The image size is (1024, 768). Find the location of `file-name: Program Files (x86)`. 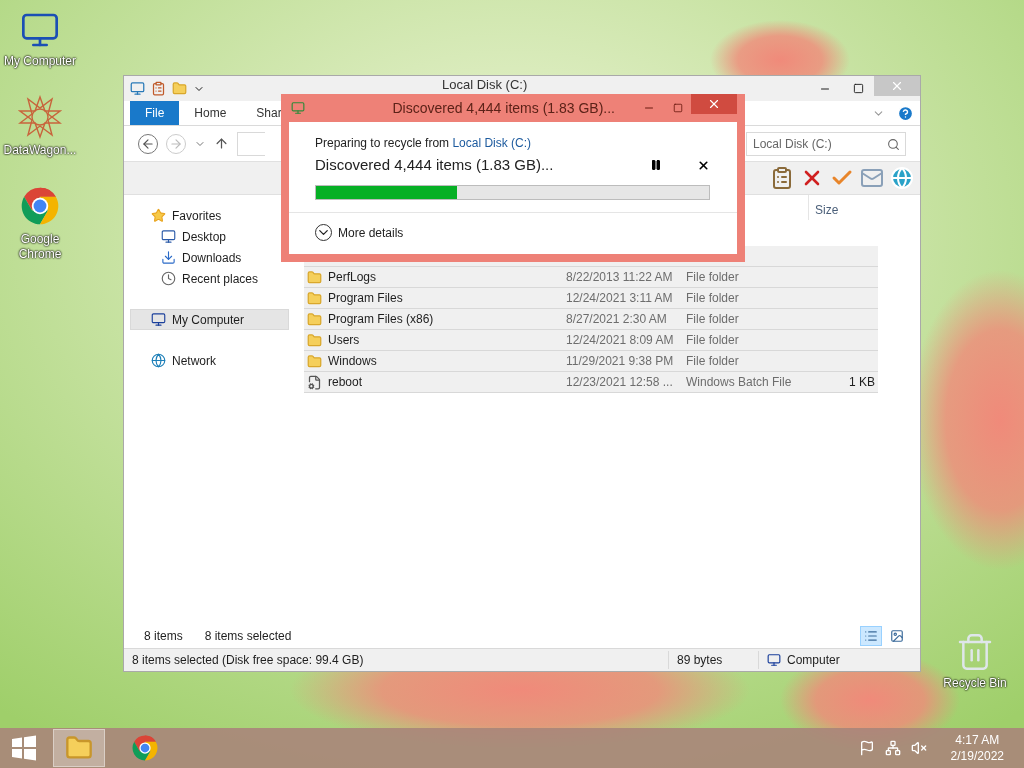

file-name: Program Files (x86) is located at coordinates (381, 319).